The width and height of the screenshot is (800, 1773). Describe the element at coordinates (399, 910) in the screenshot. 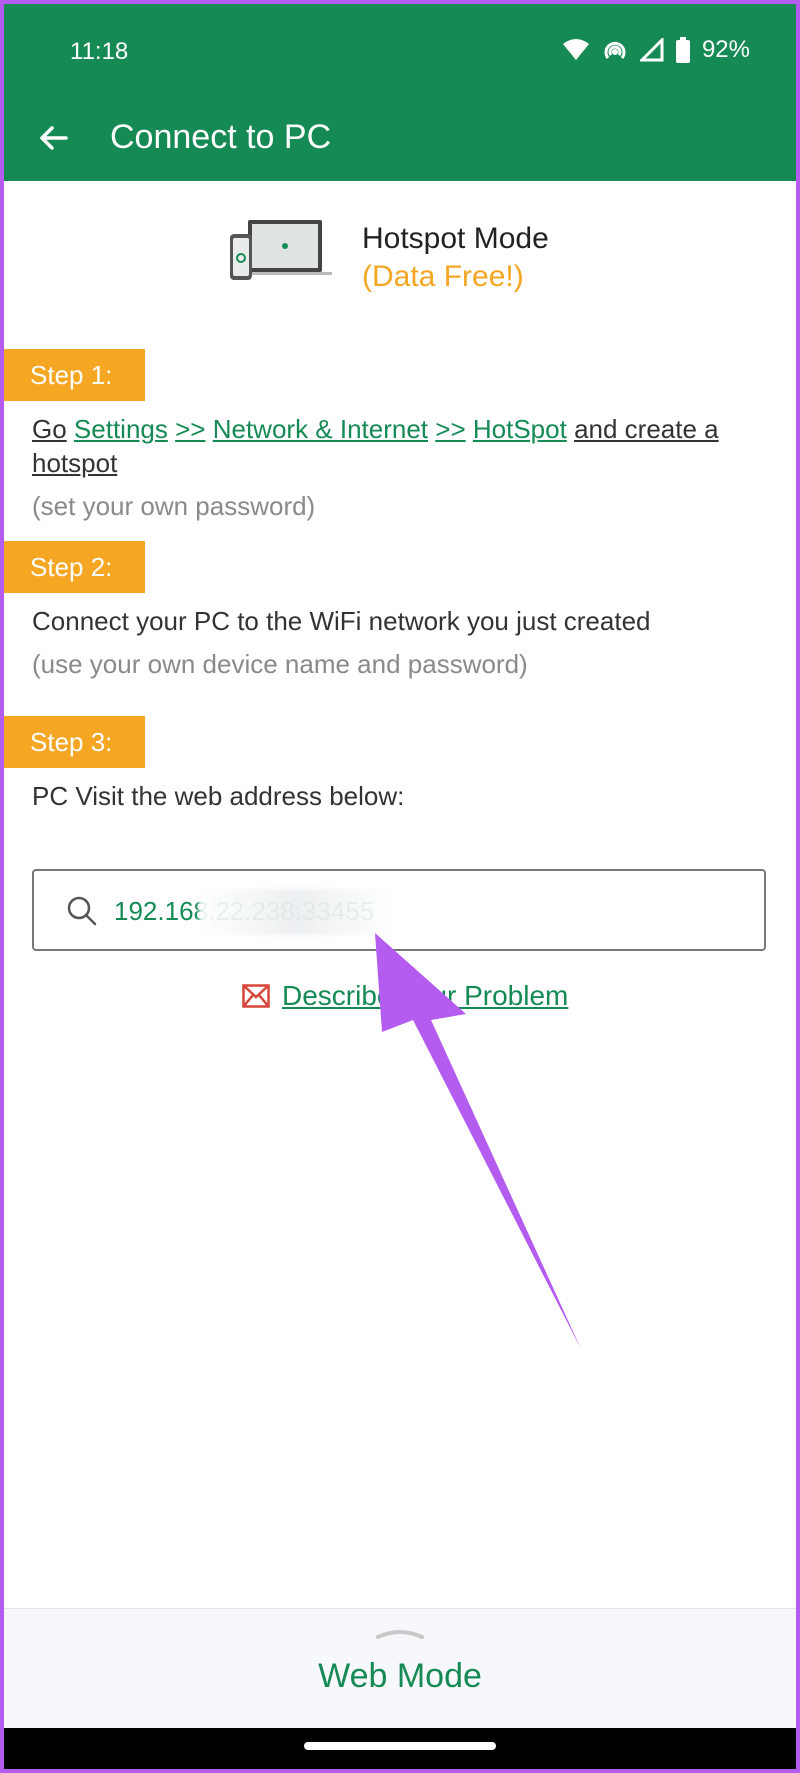

I see `web-address-field: 192.168.22.238:33455` at that location.